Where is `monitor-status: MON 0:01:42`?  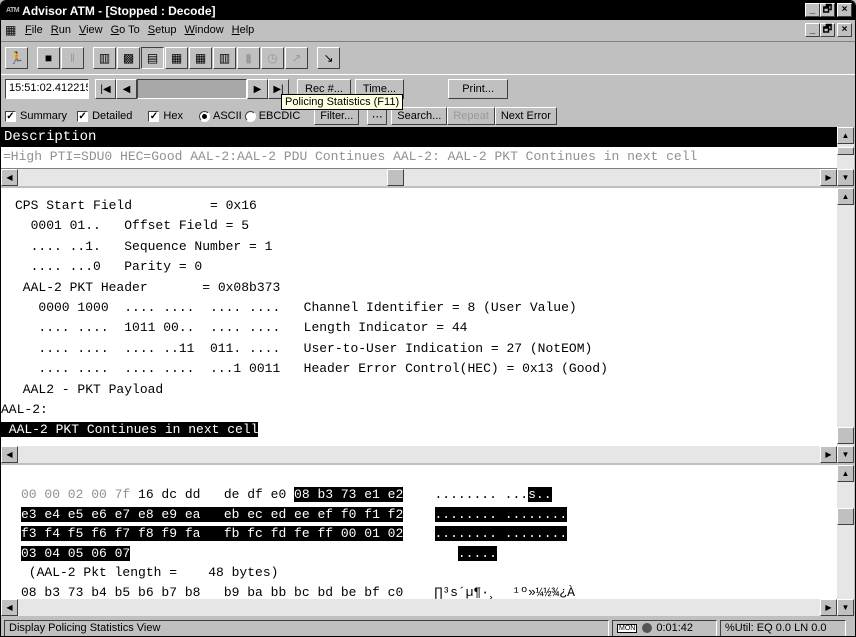 monitor-status: MON 0:01:42 is located at coordinates (664, 627).